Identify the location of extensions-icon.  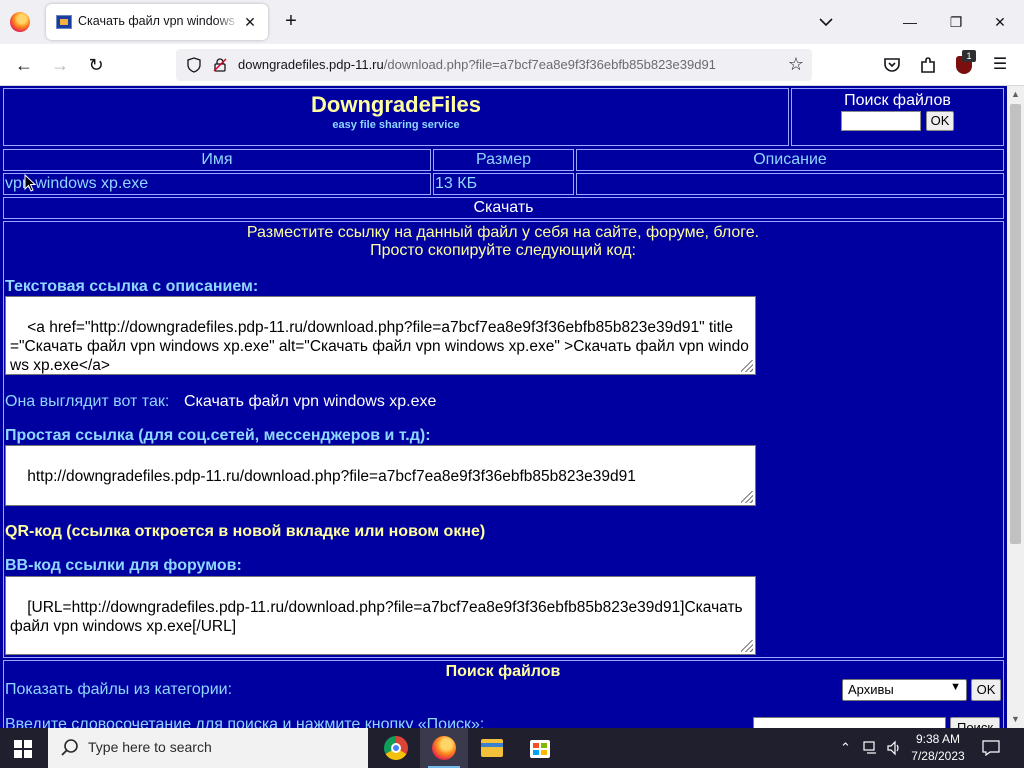
(928, 65).